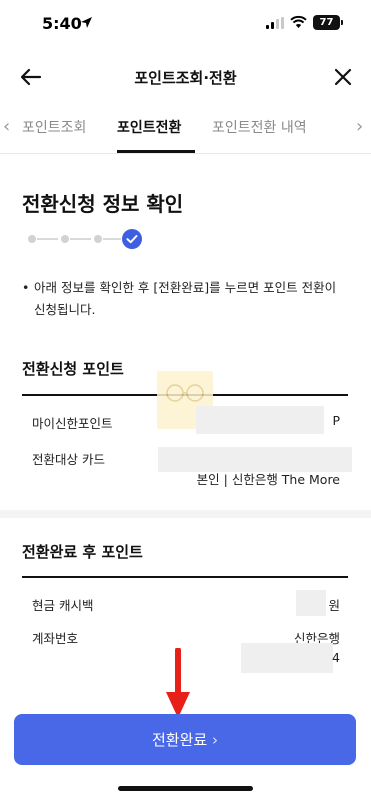 The width and height of the screenshot is (371, 800). I want to click on step-current, so click(132, 239).